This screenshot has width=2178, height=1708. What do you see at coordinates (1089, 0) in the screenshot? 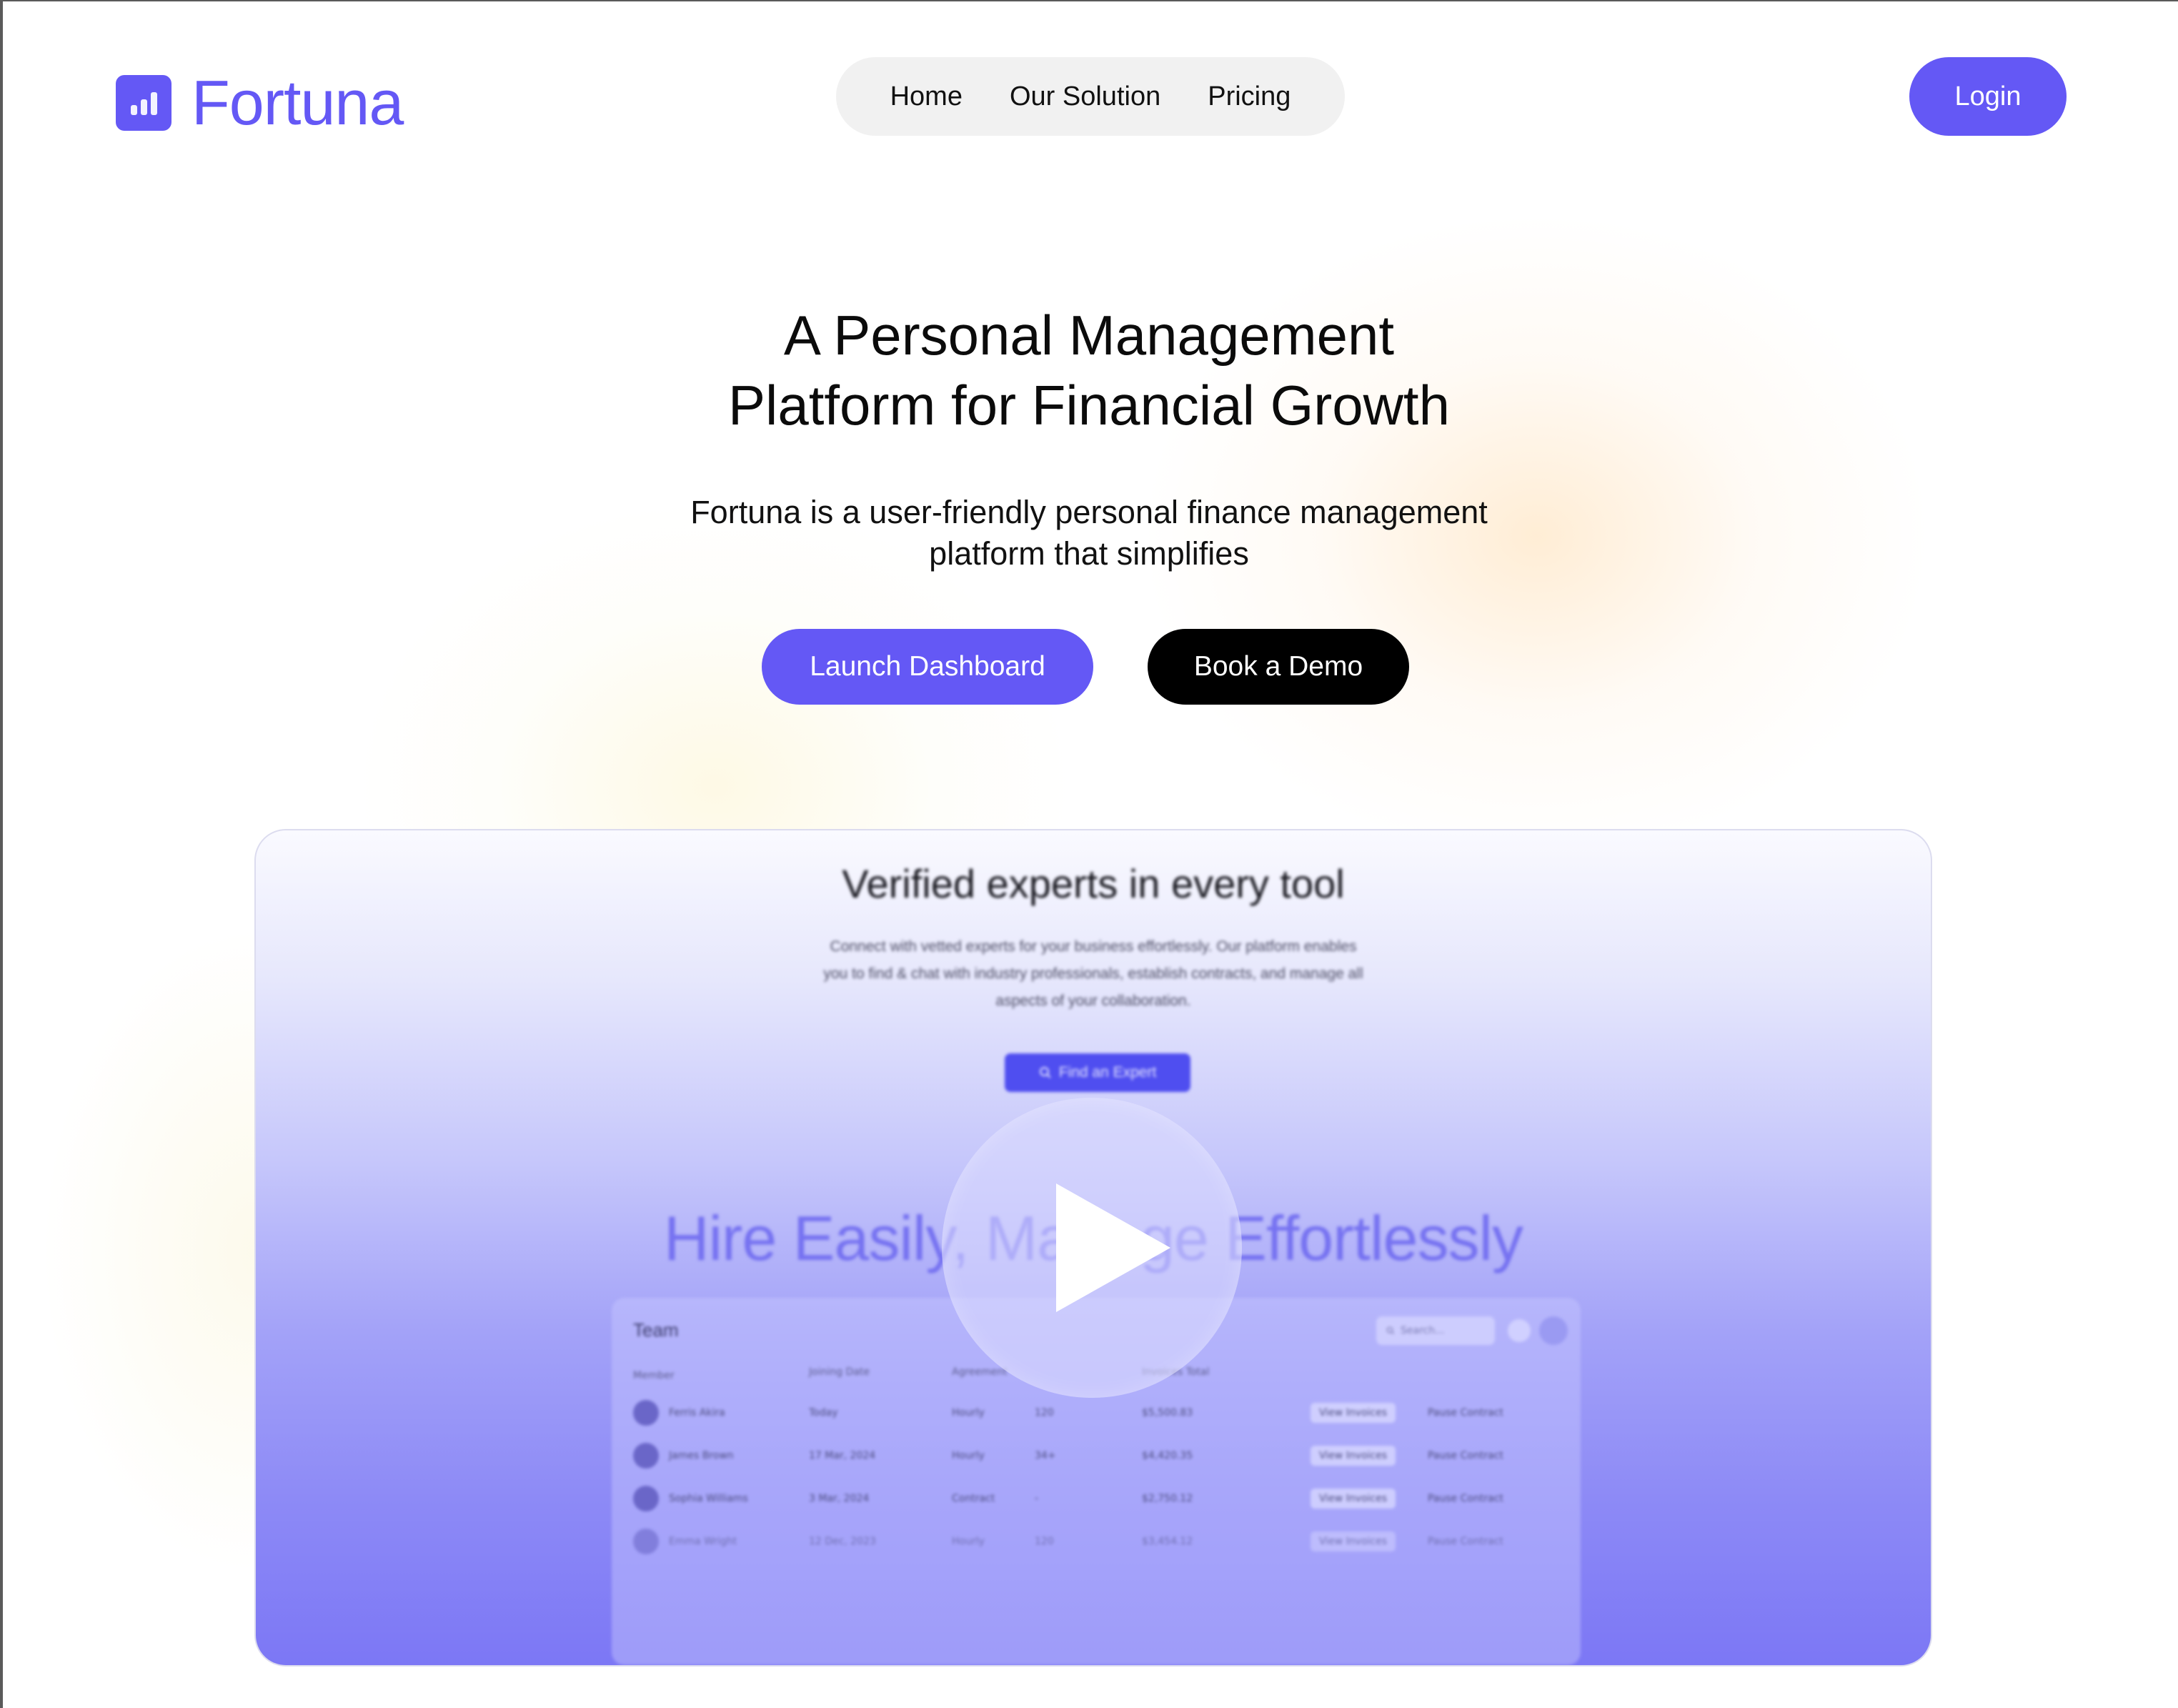
I see `window-top-border` at bounding box center [1089, 0].